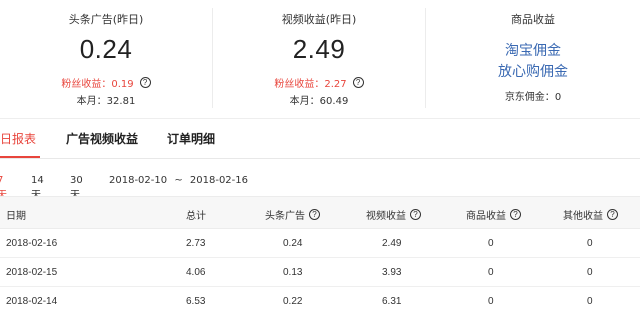  I want to click on fans-income: 粉丝收益：2.27 ?, so click(319, 82).